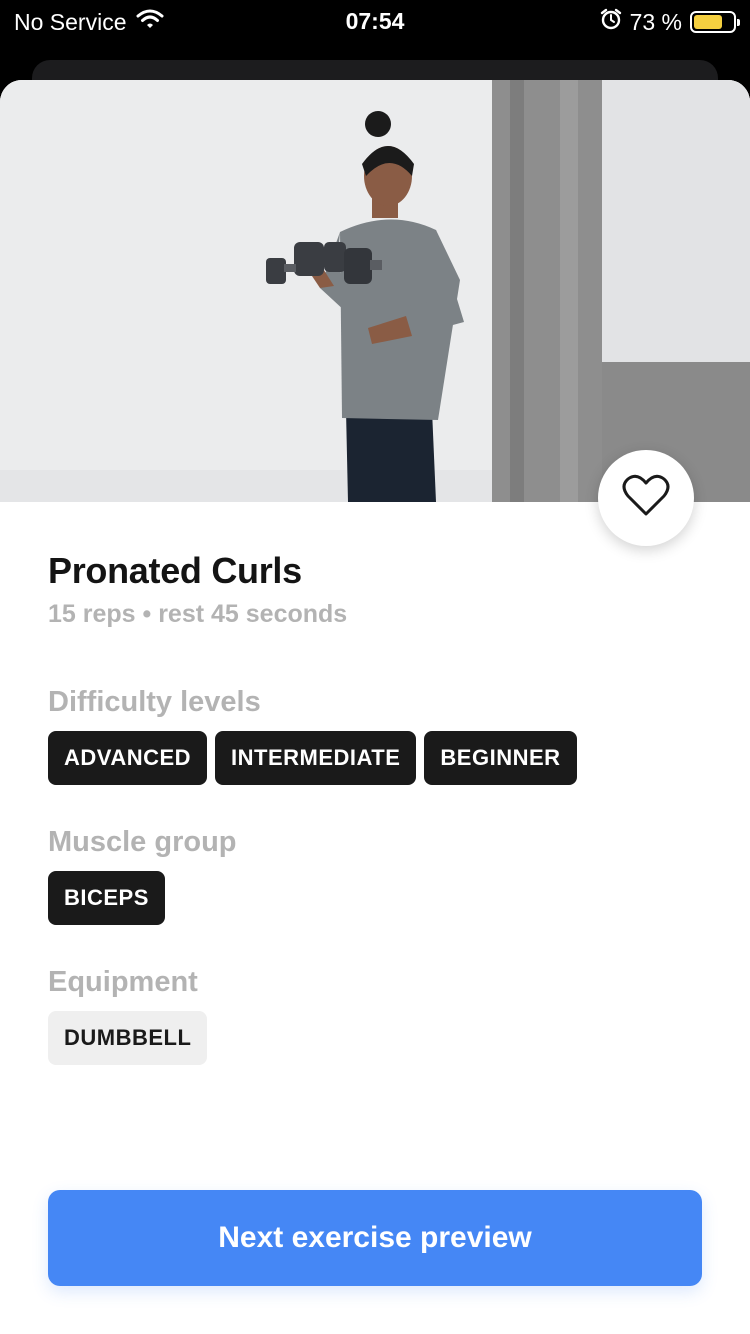 This screenshot has height=1334, width=750. Describe the element at coordinates (106, 898) in the screenshot. I see `chip-biceps: BICEPS` at that location.